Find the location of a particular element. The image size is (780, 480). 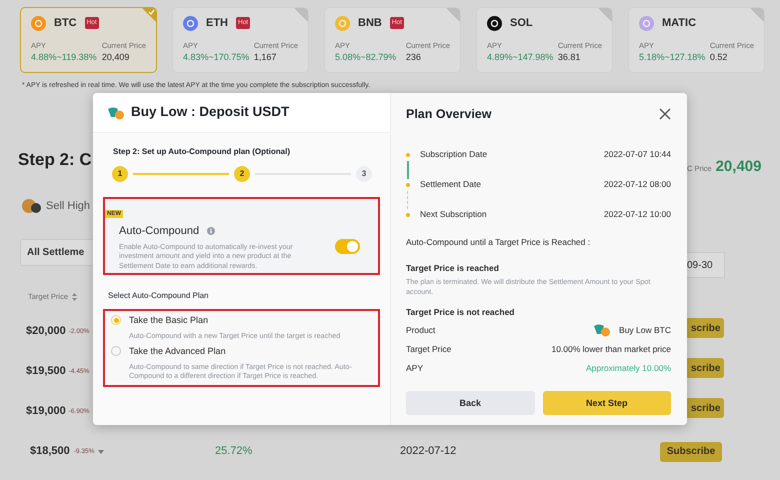

btc-price: 20,409 is located at coordinates (739, 166).